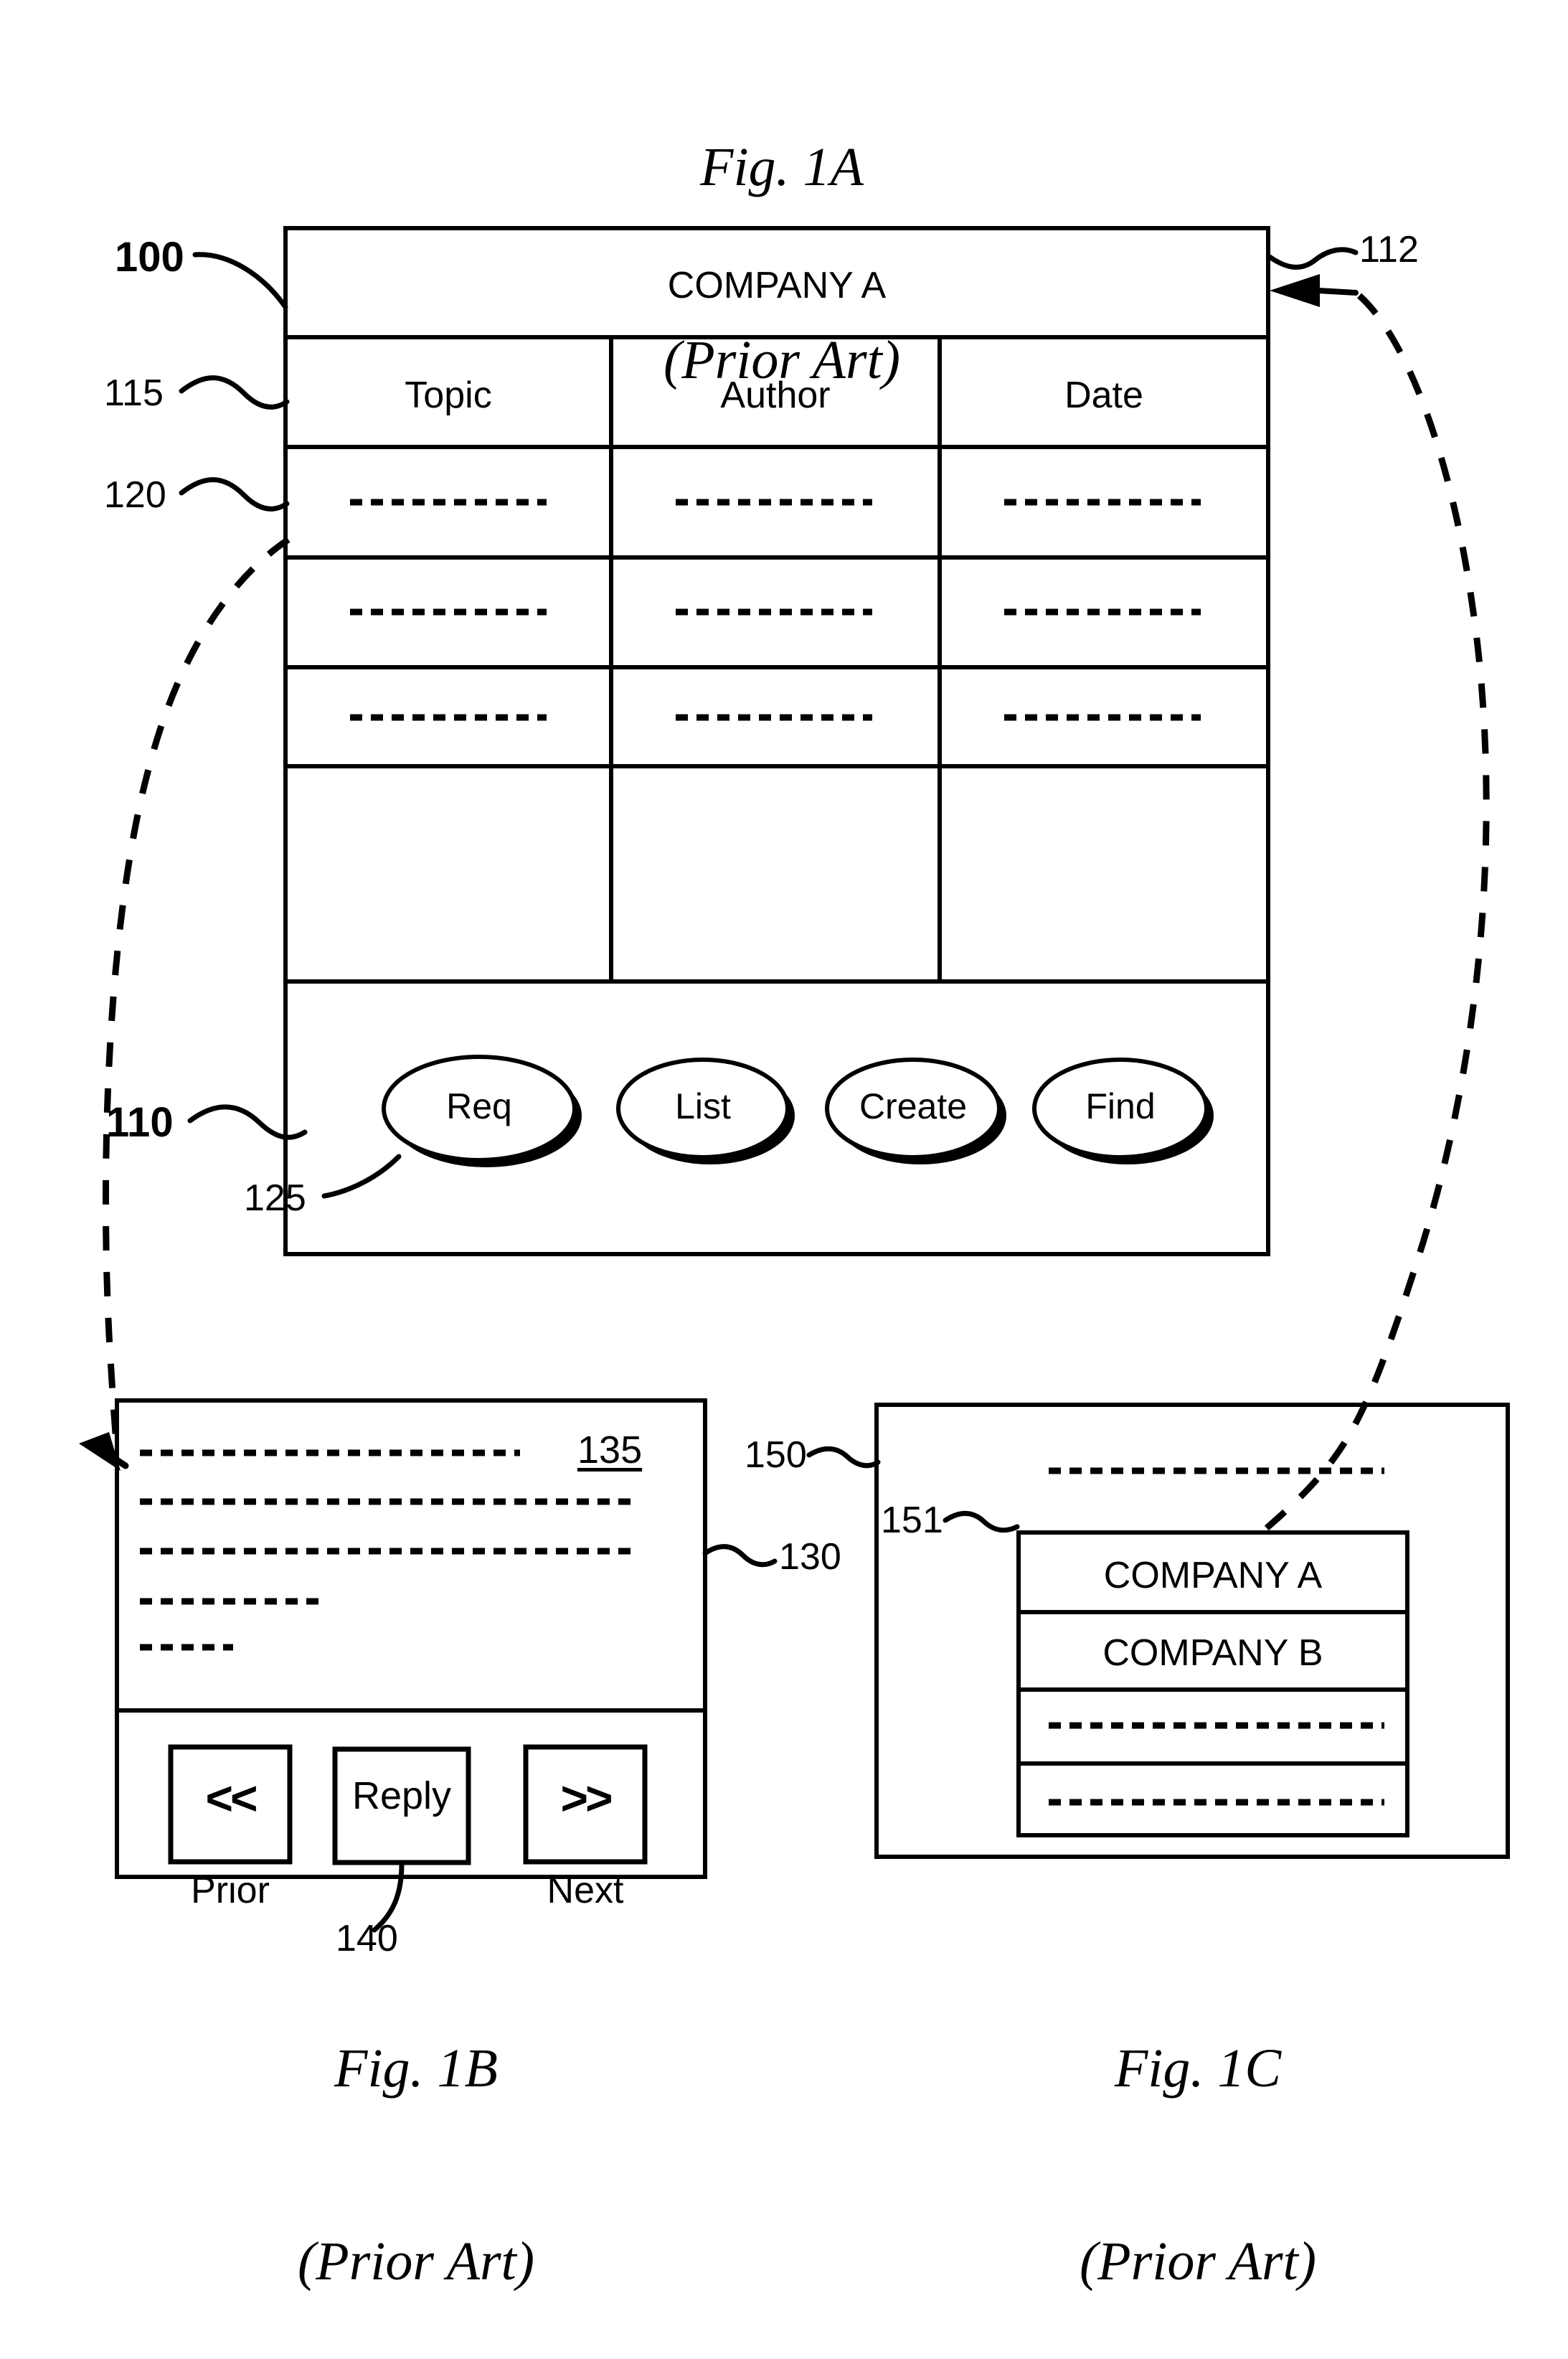  I want to click on column-header-topic: Topic, so click(449, 395).